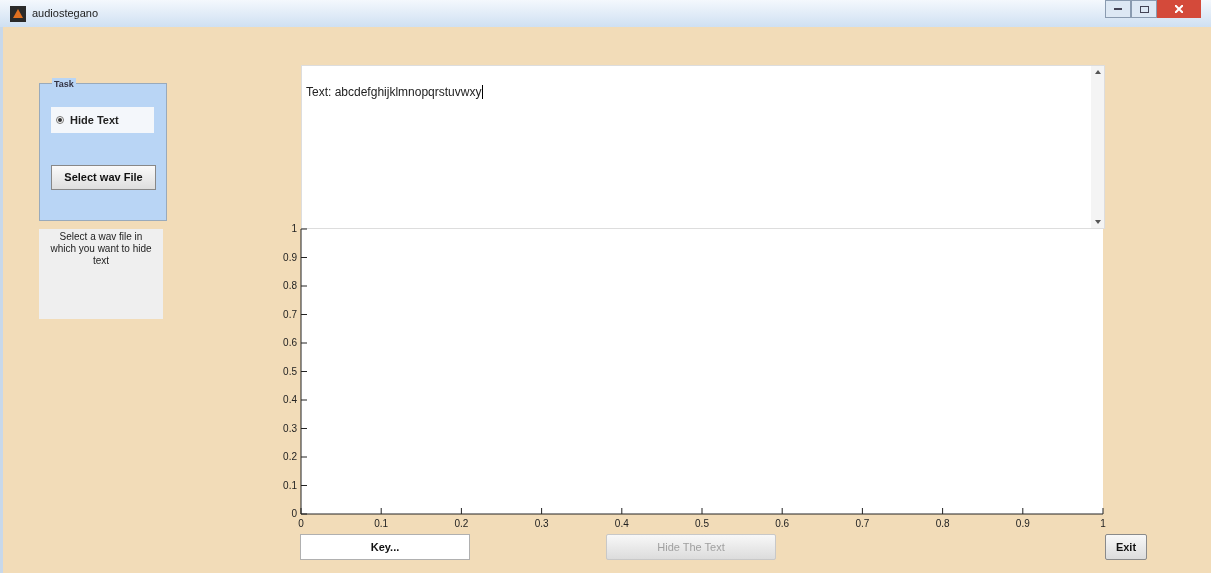 The width and height of the screenshot is (1211, 573). What do you see at coordinates (290, 485) in the screenshot?
I see `y-tick-label: 0.1` at bounding box center [290, 485].